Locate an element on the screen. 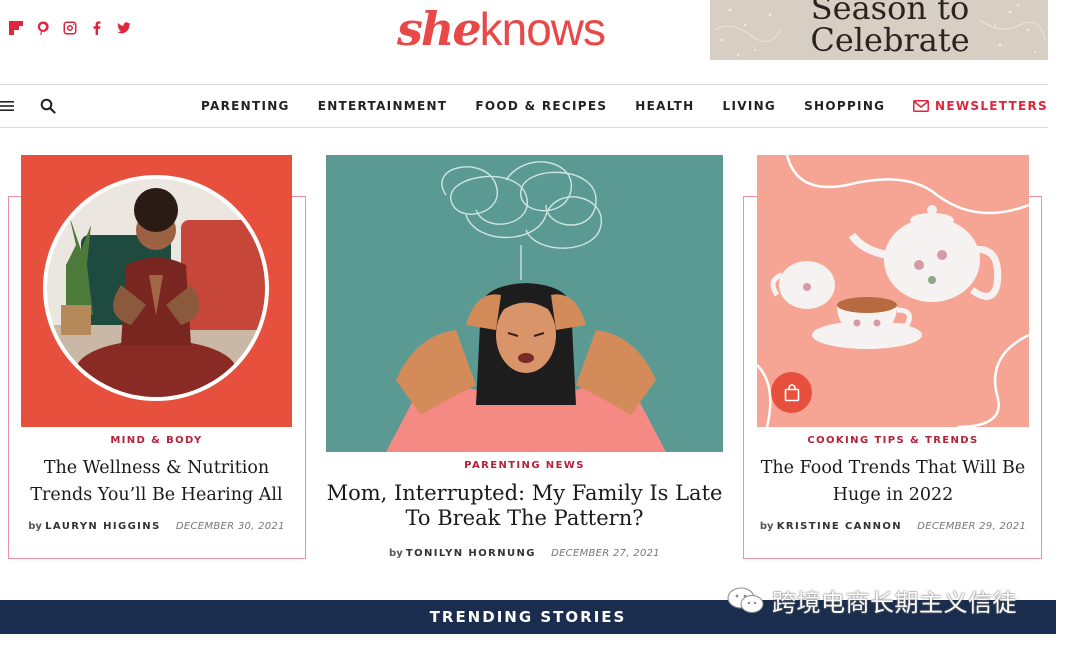 Image resolution: width=1080 pixels, height=646 pixels. wechat-icon is located at coordinates (745, 600).